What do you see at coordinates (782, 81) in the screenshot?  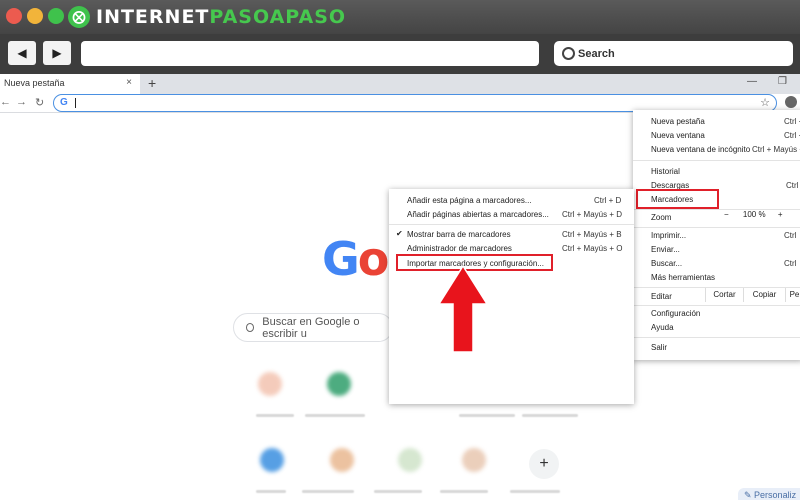 I see `restore-icon: ❐` at bounding box center [782, 81].